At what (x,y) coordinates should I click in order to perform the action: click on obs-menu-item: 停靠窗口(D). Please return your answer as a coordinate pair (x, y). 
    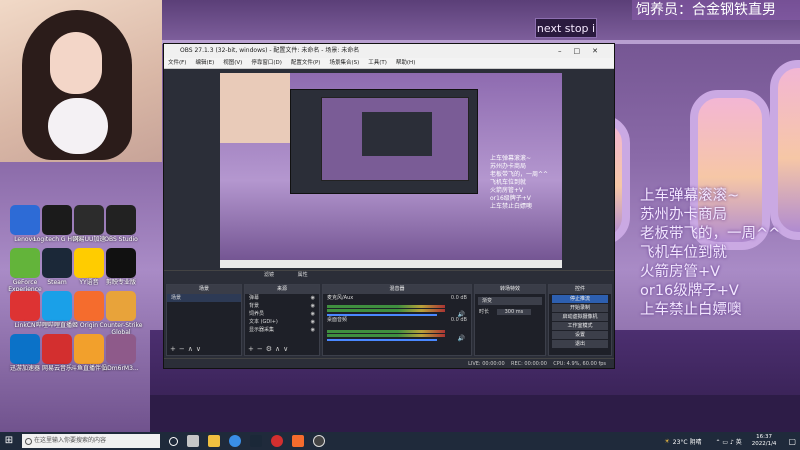
    Looking at the image, I should click on (266, 63).